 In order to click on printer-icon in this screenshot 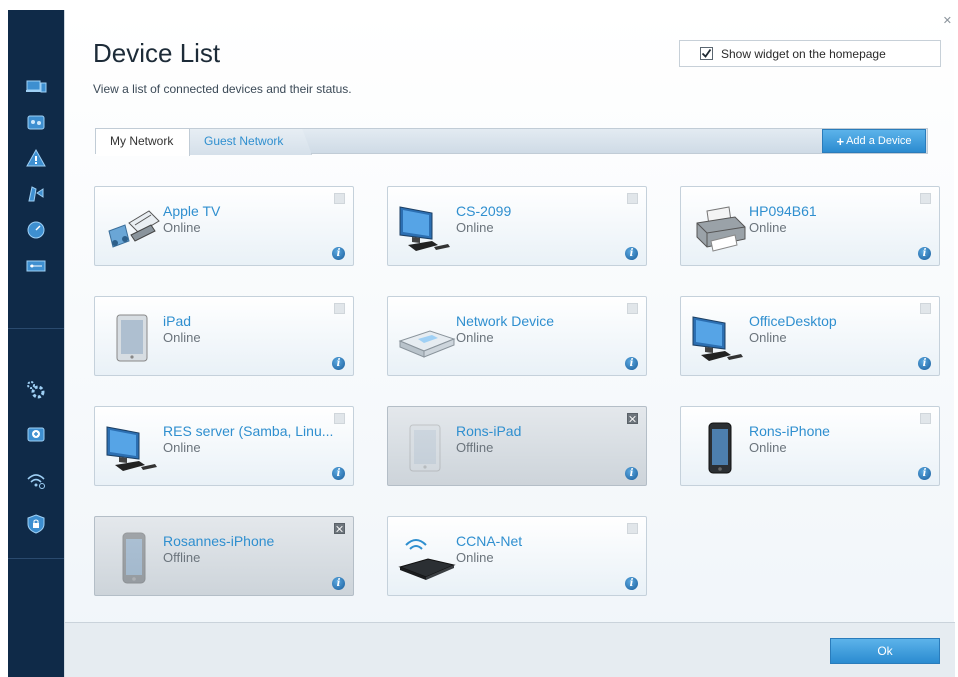, I will do `click(721, 229)`.